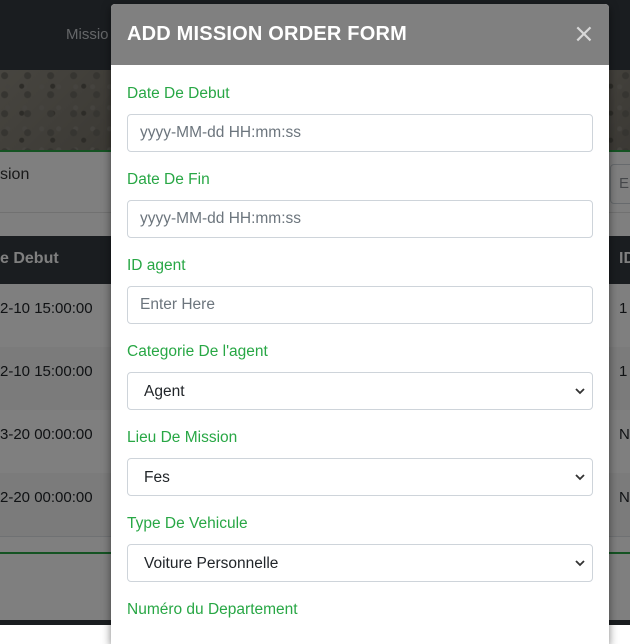 Image resolution: width=630 pixels, height=644 pixels. What do you see at coordinates (168, 179) in the screenshot?
I see `date-fin-label: Date De Fin` at bounding box center [168, 179].